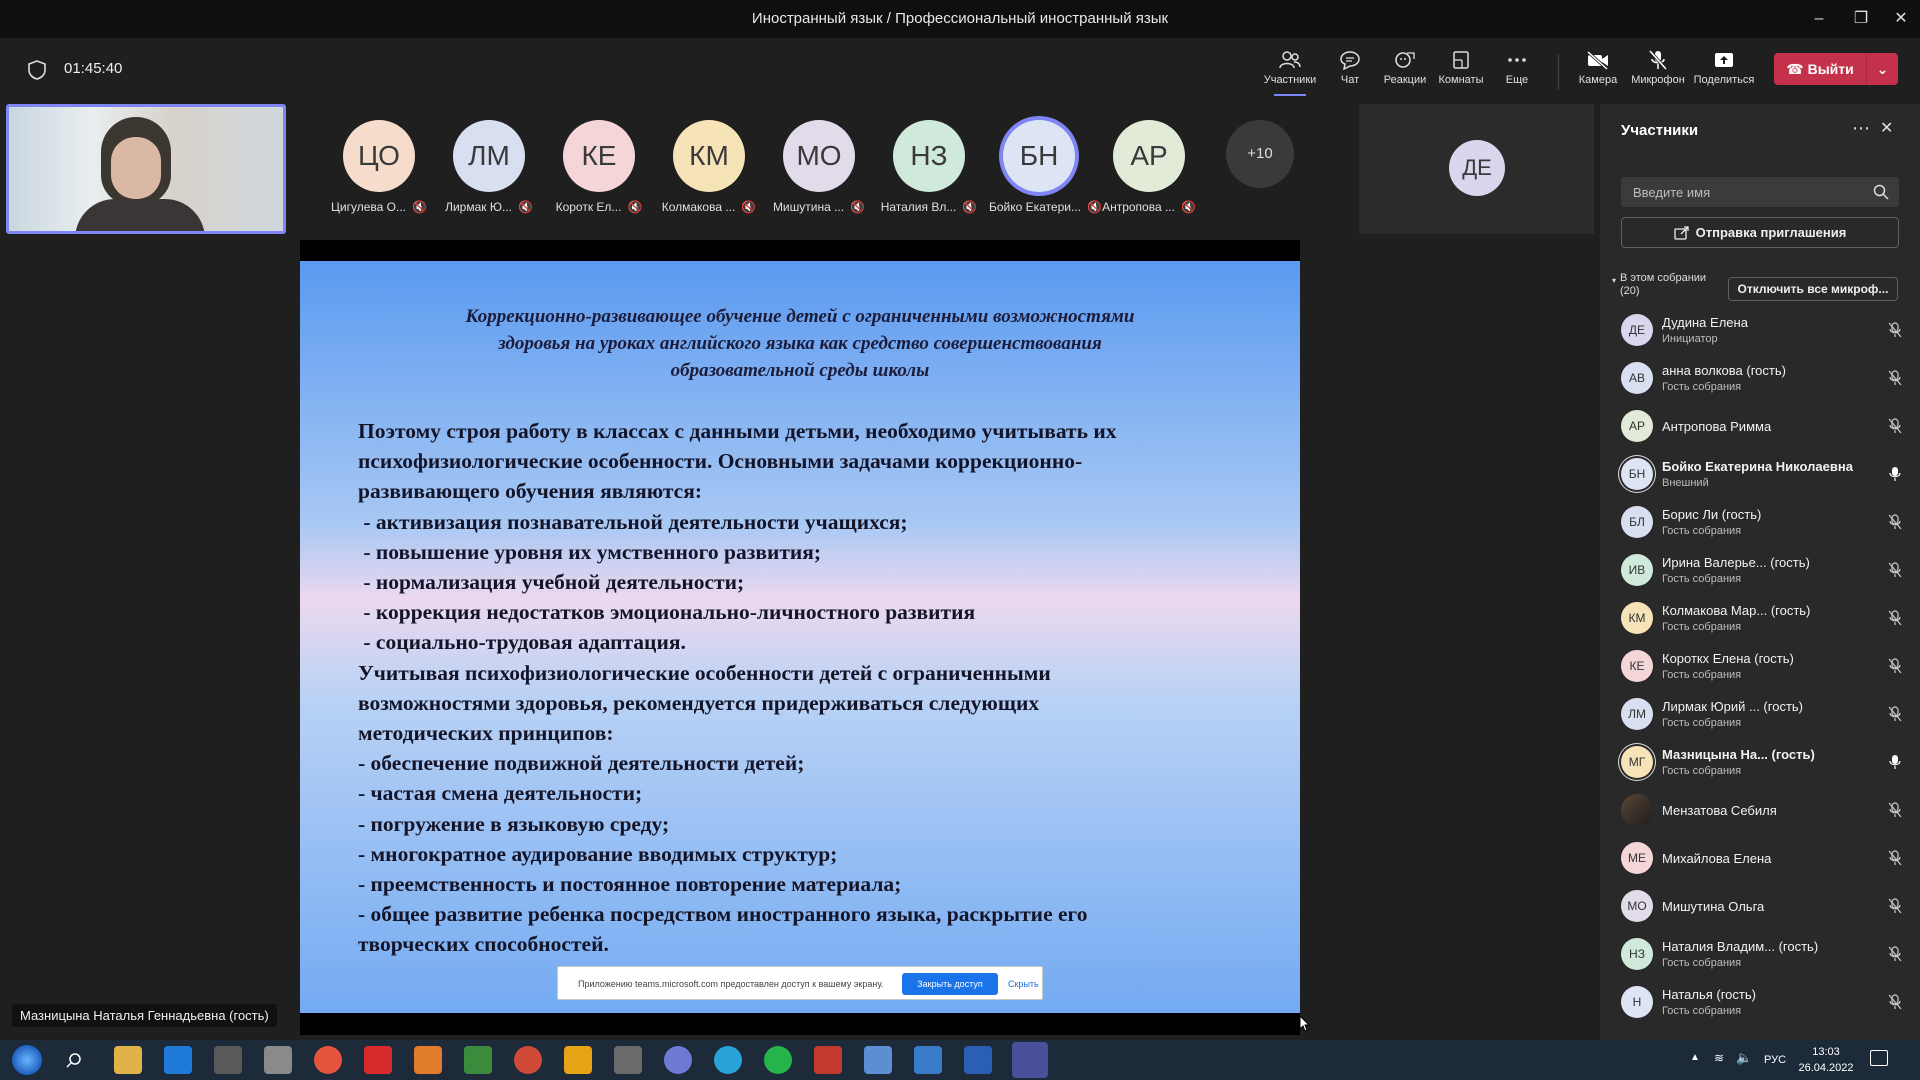 This screenshot has height=1080, width=1920. I want to click on word-icon, so click(978, 1060).